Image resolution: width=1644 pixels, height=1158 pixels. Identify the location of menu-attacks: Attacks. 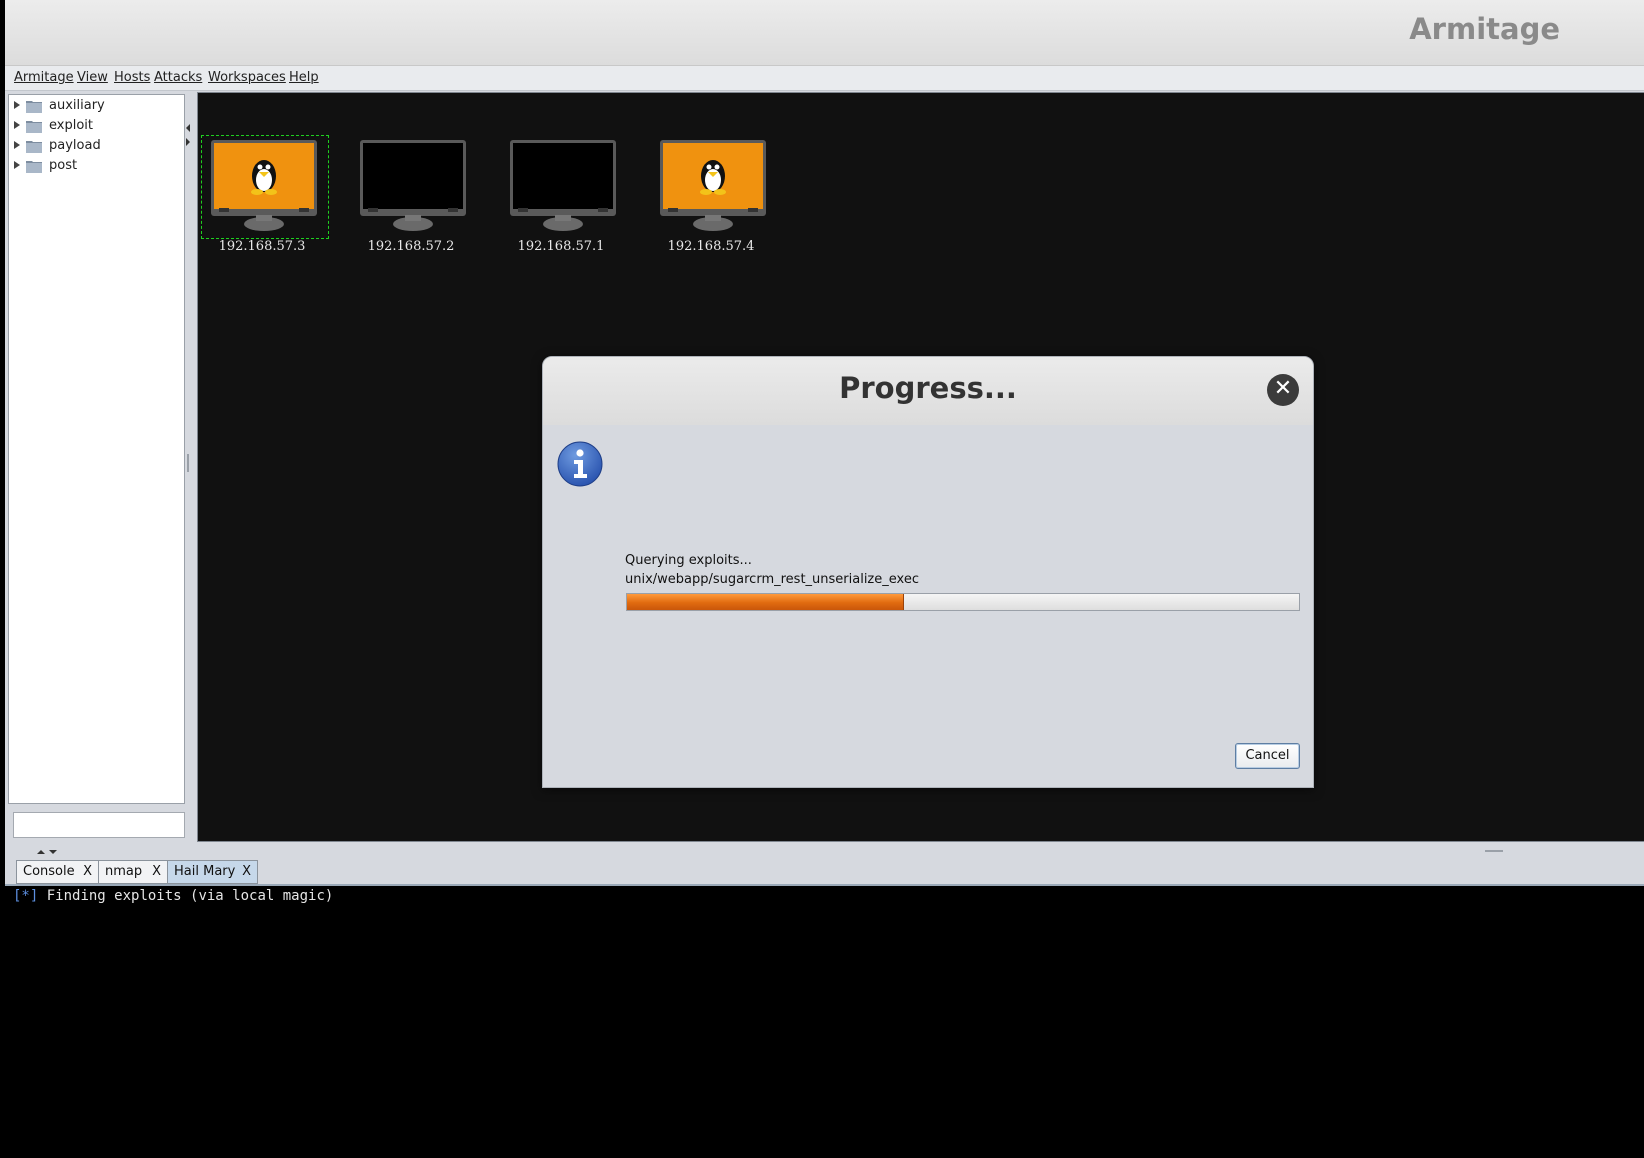
(178, 77).